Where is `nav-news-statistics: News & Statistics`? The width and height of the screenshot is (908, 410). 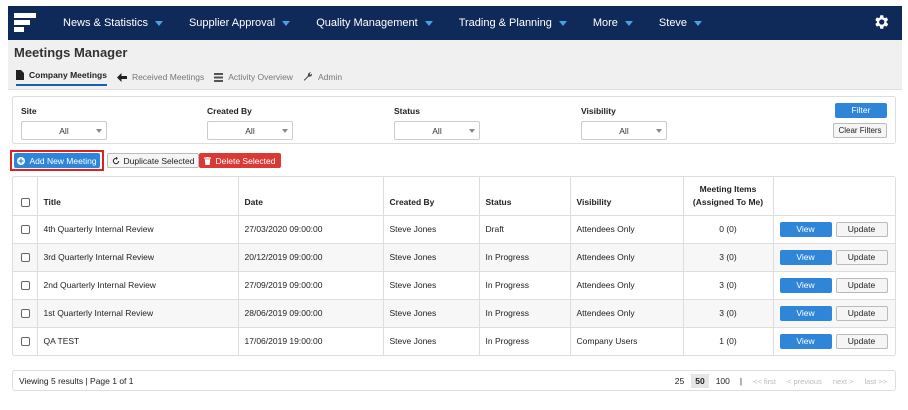 nav-news-statistics: News & Statistics is located at coordinates (113, 23).